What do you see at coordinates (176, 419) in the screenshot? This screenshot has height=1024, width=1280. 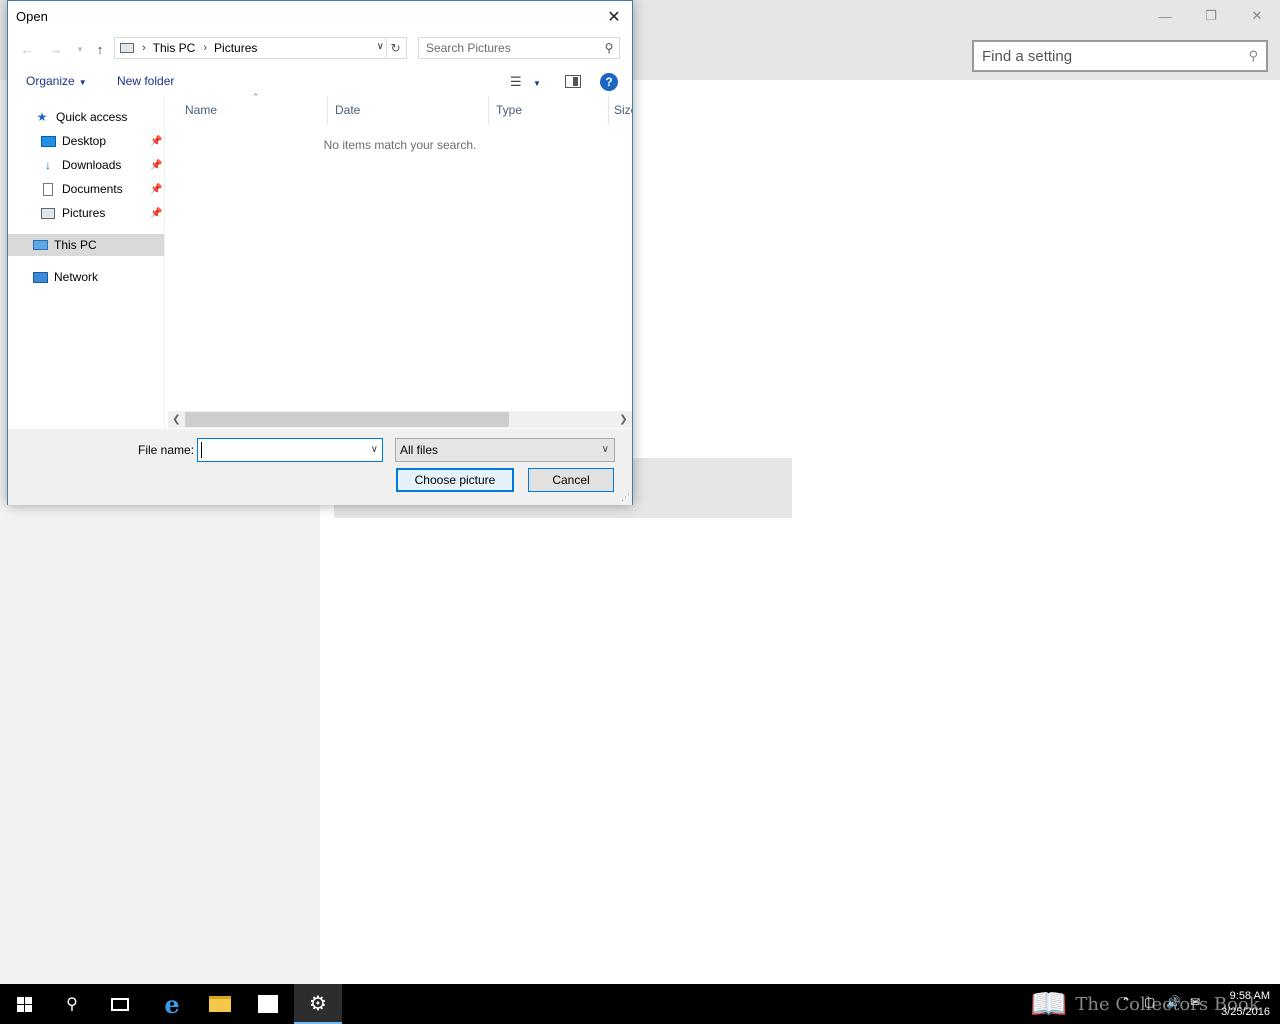 I see `scroll-left-icon: ❮` at bounding box center [176, 419].